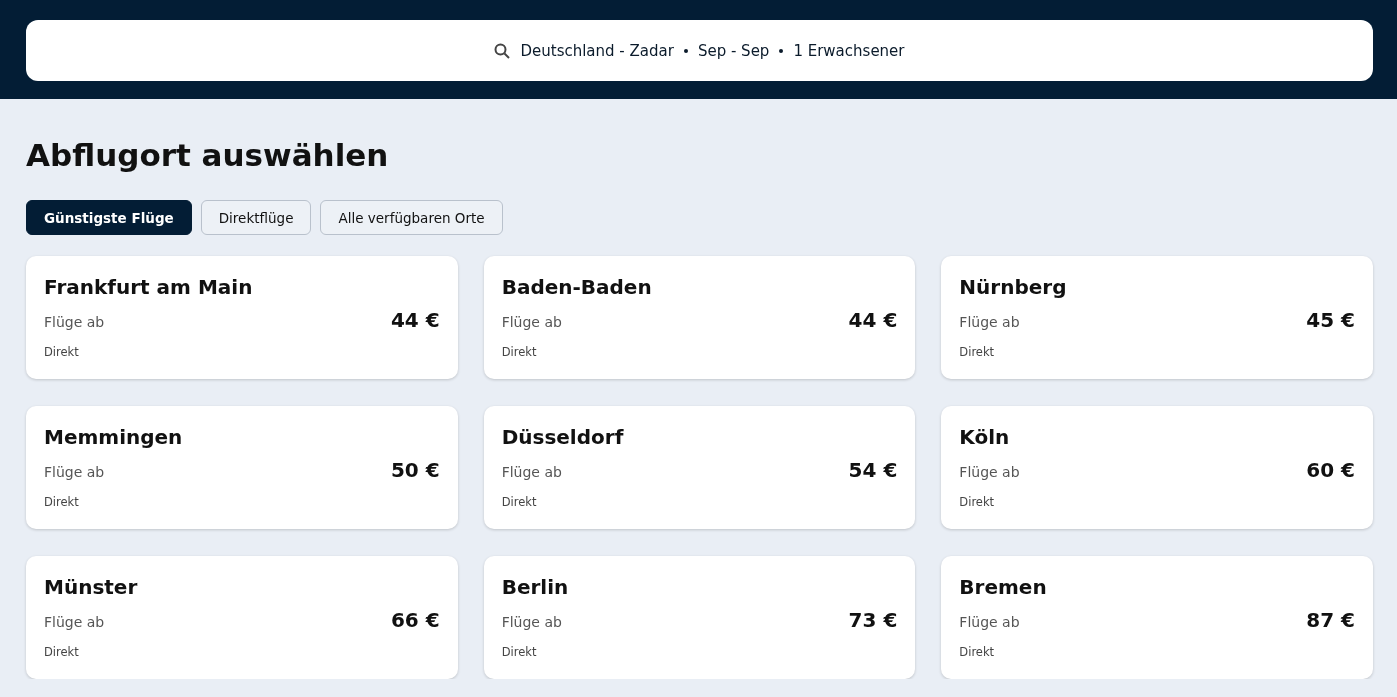  Describe the element at coordinates (242, 617) in the screenshot. I see `destination-card: Münster Flüge ab 66 € Direkt` at that location.